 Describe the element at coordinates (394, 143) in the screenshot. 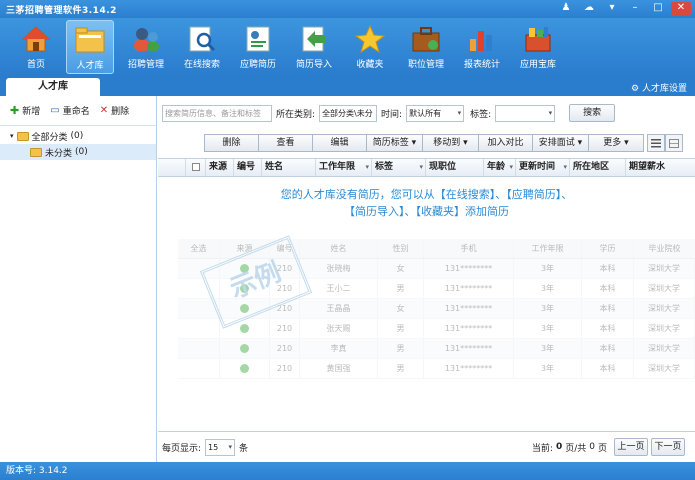

I see `resume-tag-button: 简历标签 ▾` at that location.